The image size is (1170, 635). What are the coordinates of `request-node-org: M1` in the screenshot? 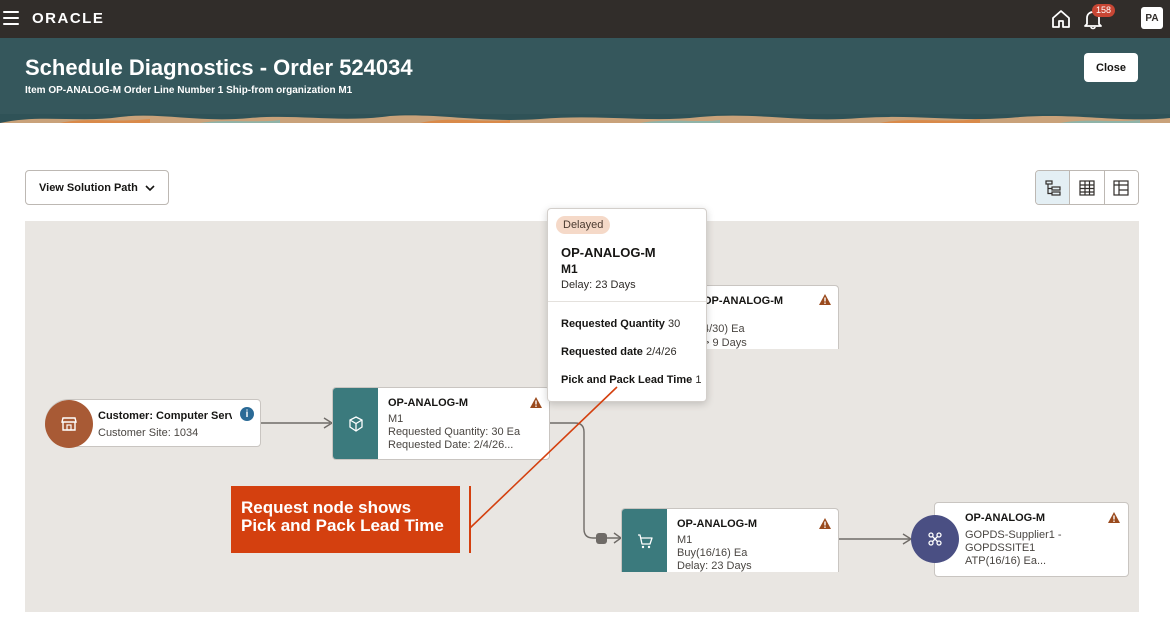 It's located at (396, 419).